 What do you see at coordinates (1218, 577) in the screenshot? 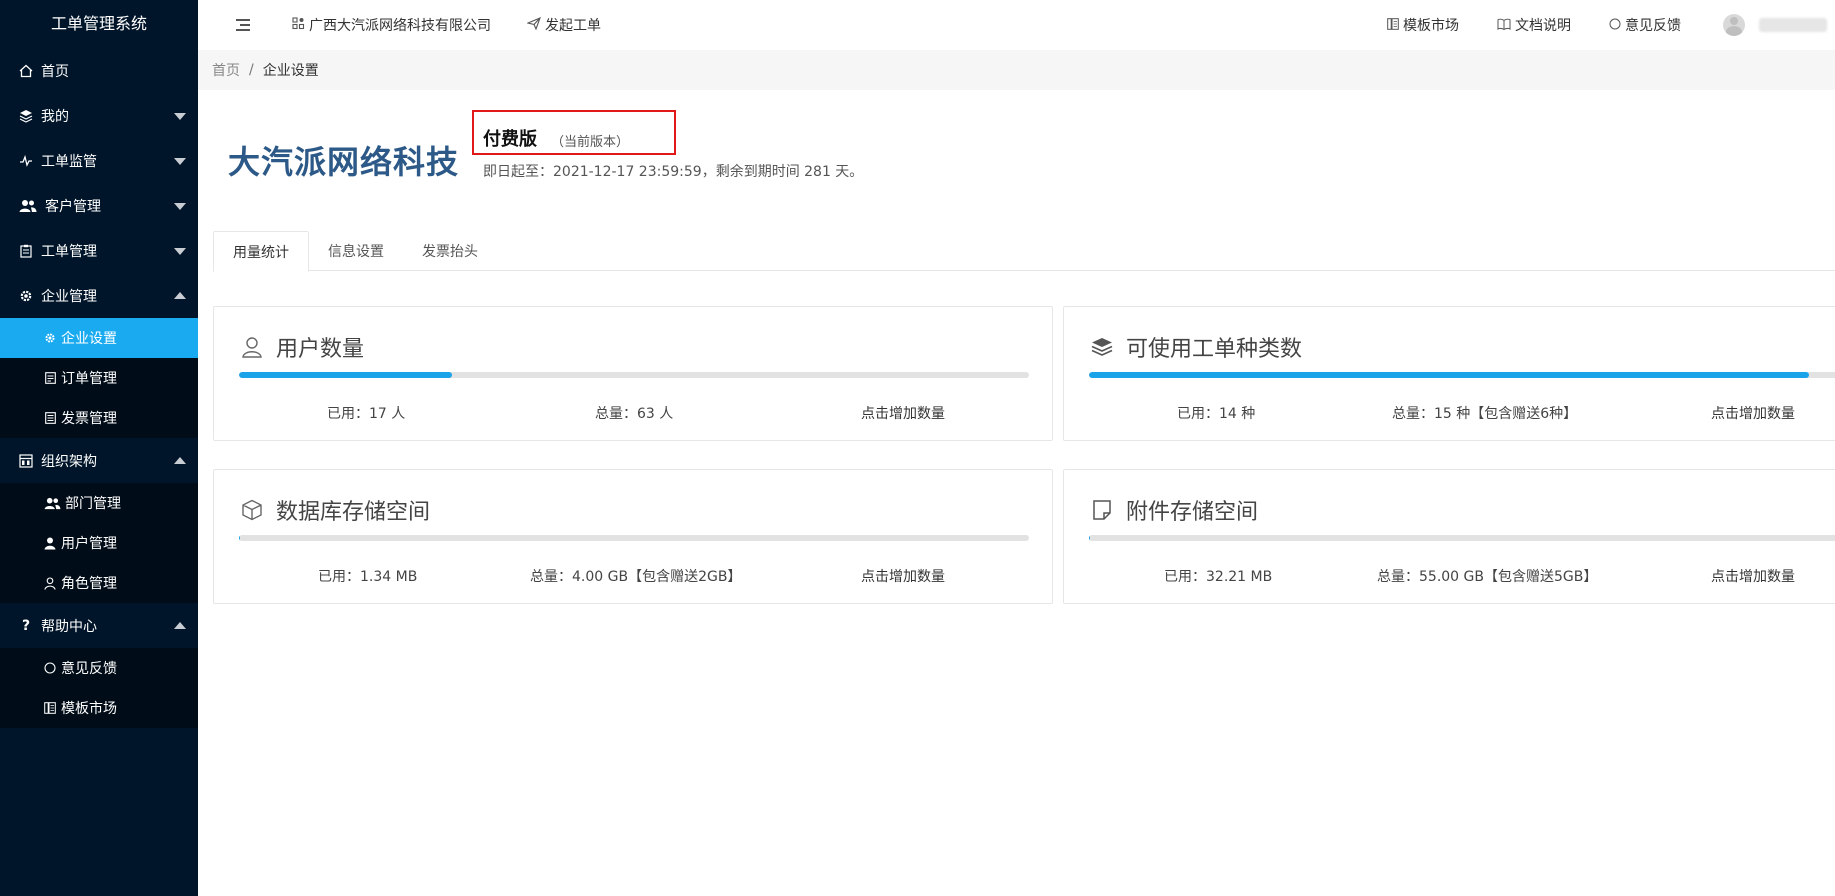
I see `used-stat: 已用：32.21 MB` at bounding box center [1218, 577].